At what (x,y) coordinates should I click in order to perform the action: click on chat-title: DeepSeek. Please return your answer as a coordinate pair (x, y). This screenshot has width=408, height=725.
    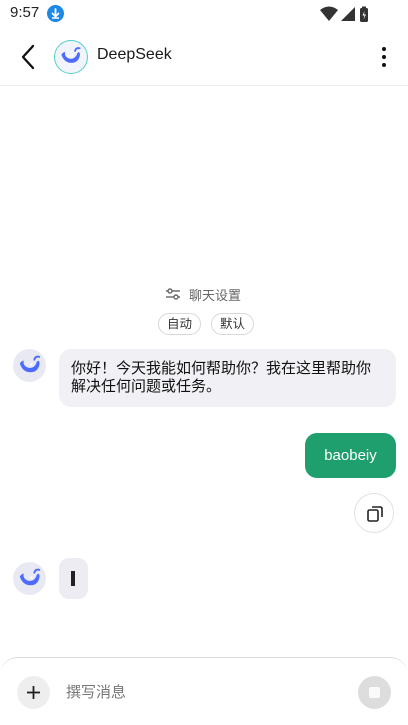
    Looking at the image, I should click on (134, 54).